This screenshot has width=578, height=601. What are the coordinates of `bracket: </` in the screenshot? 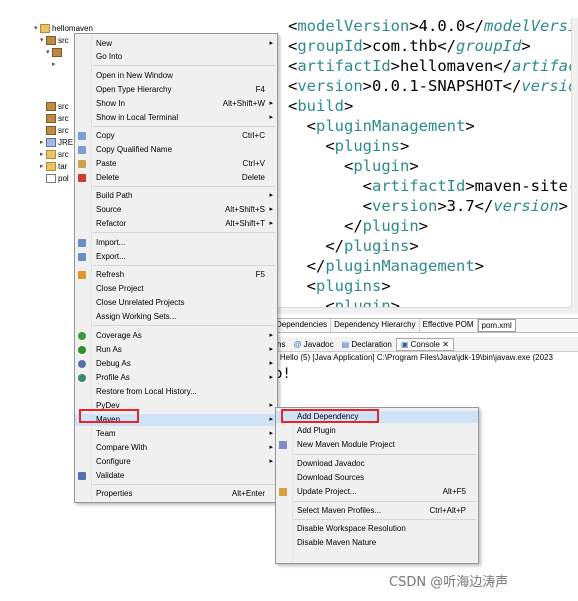 It's located at (447, 46).